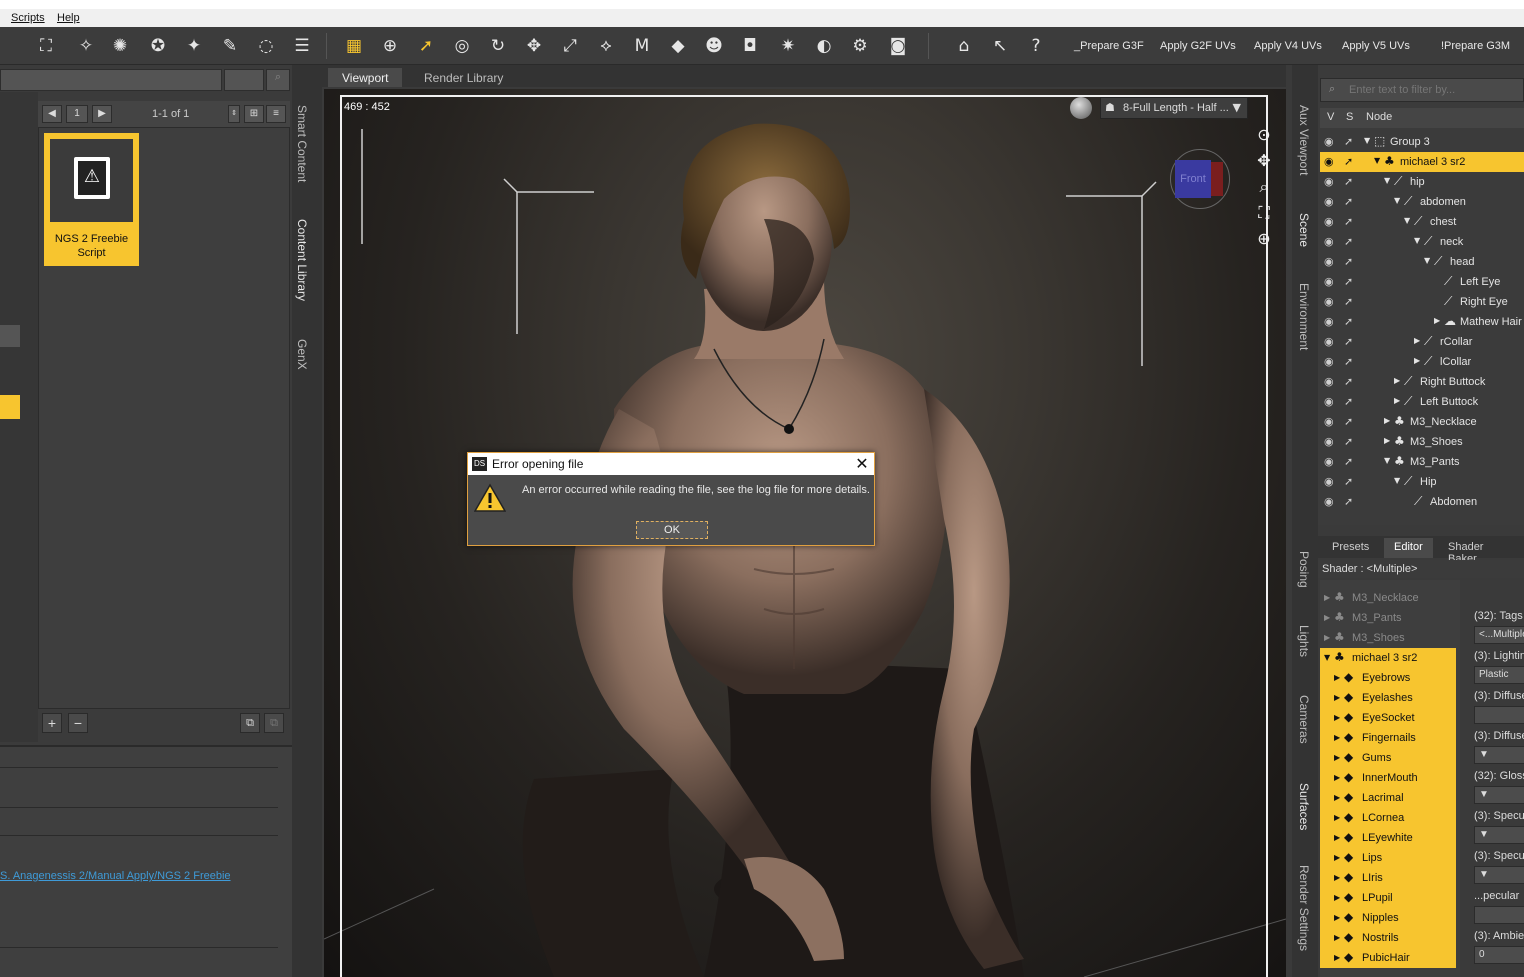 The image size is (1524, 977). Describe the element at coordinates (606, 46) in the screenshot. I see `joint-editor-icon: ⟡` at that location.